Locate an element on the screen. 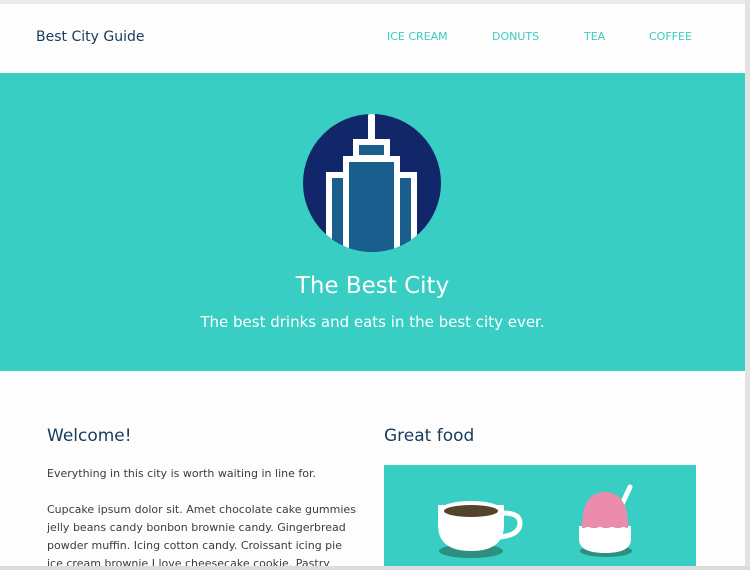  coffee-cup-icon is located at coordinates (480, 529).